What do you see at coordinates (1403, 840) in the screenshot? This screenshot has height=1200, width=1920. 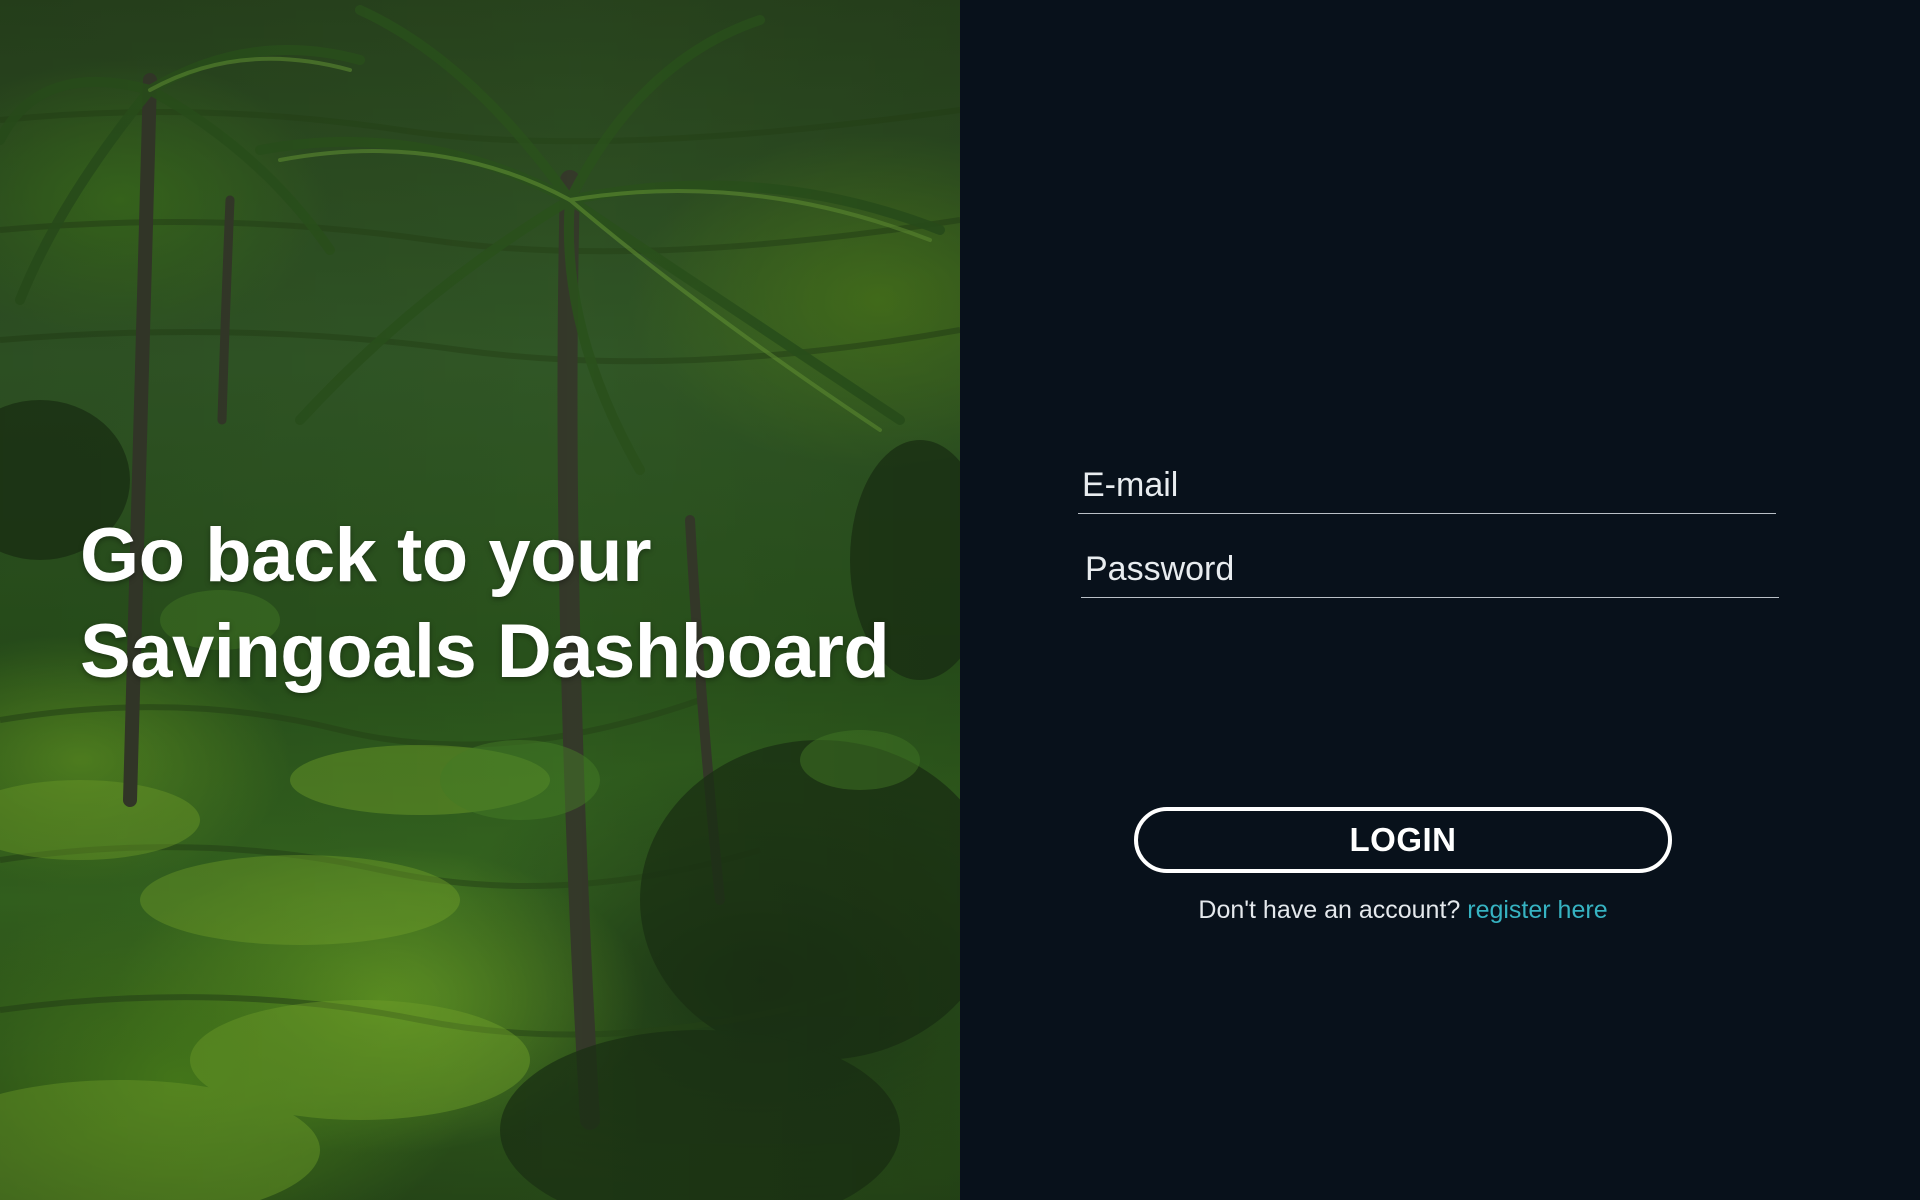 I see `login-button: LOGIN` at bounding box center [1403, 840].